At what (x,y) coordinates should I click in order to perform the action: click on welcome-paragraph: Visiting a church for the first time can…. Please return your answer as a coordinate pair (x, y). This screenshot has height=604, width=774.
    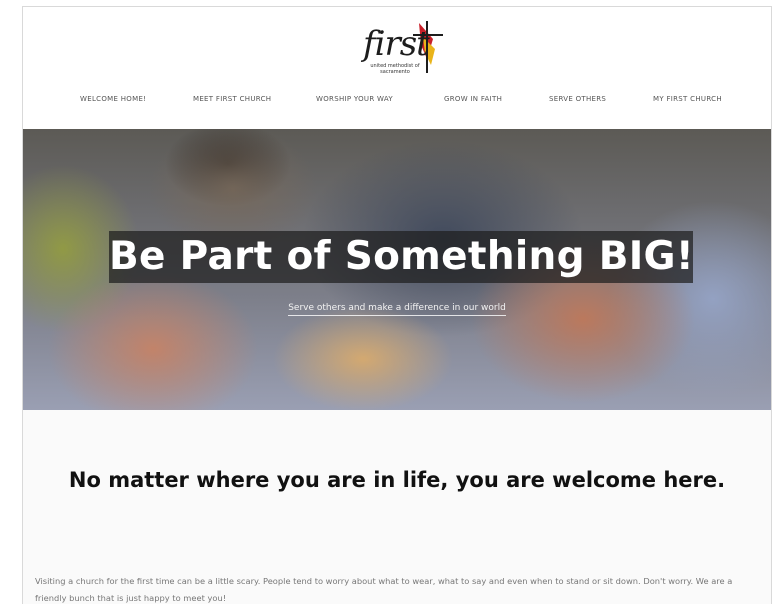
    Looking at the image, I should click on (384, 589).